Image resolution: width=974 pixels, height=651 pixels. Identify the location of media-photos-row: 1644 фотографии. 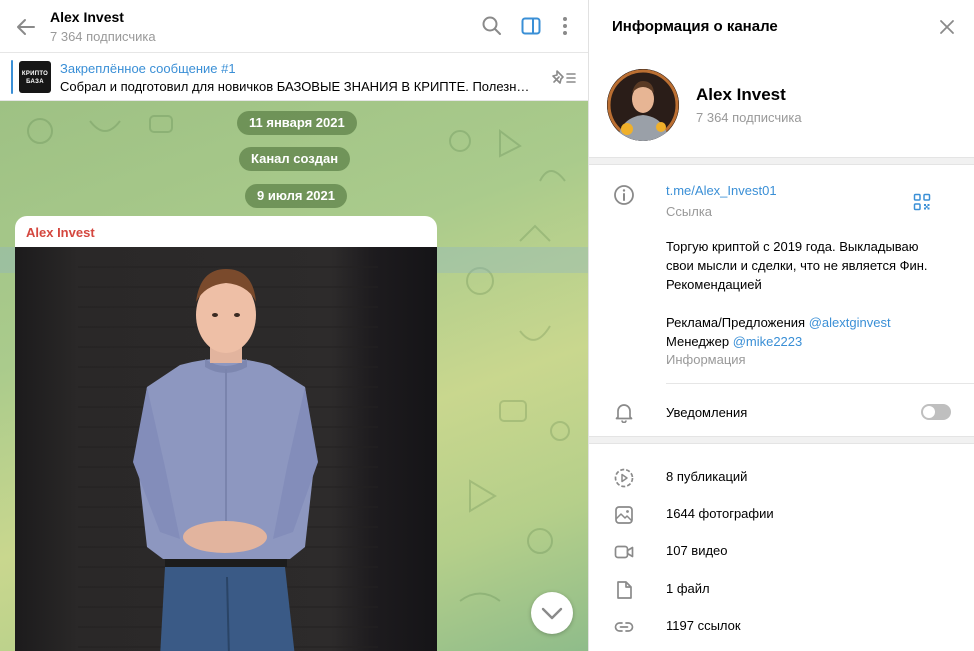
(781, 515).